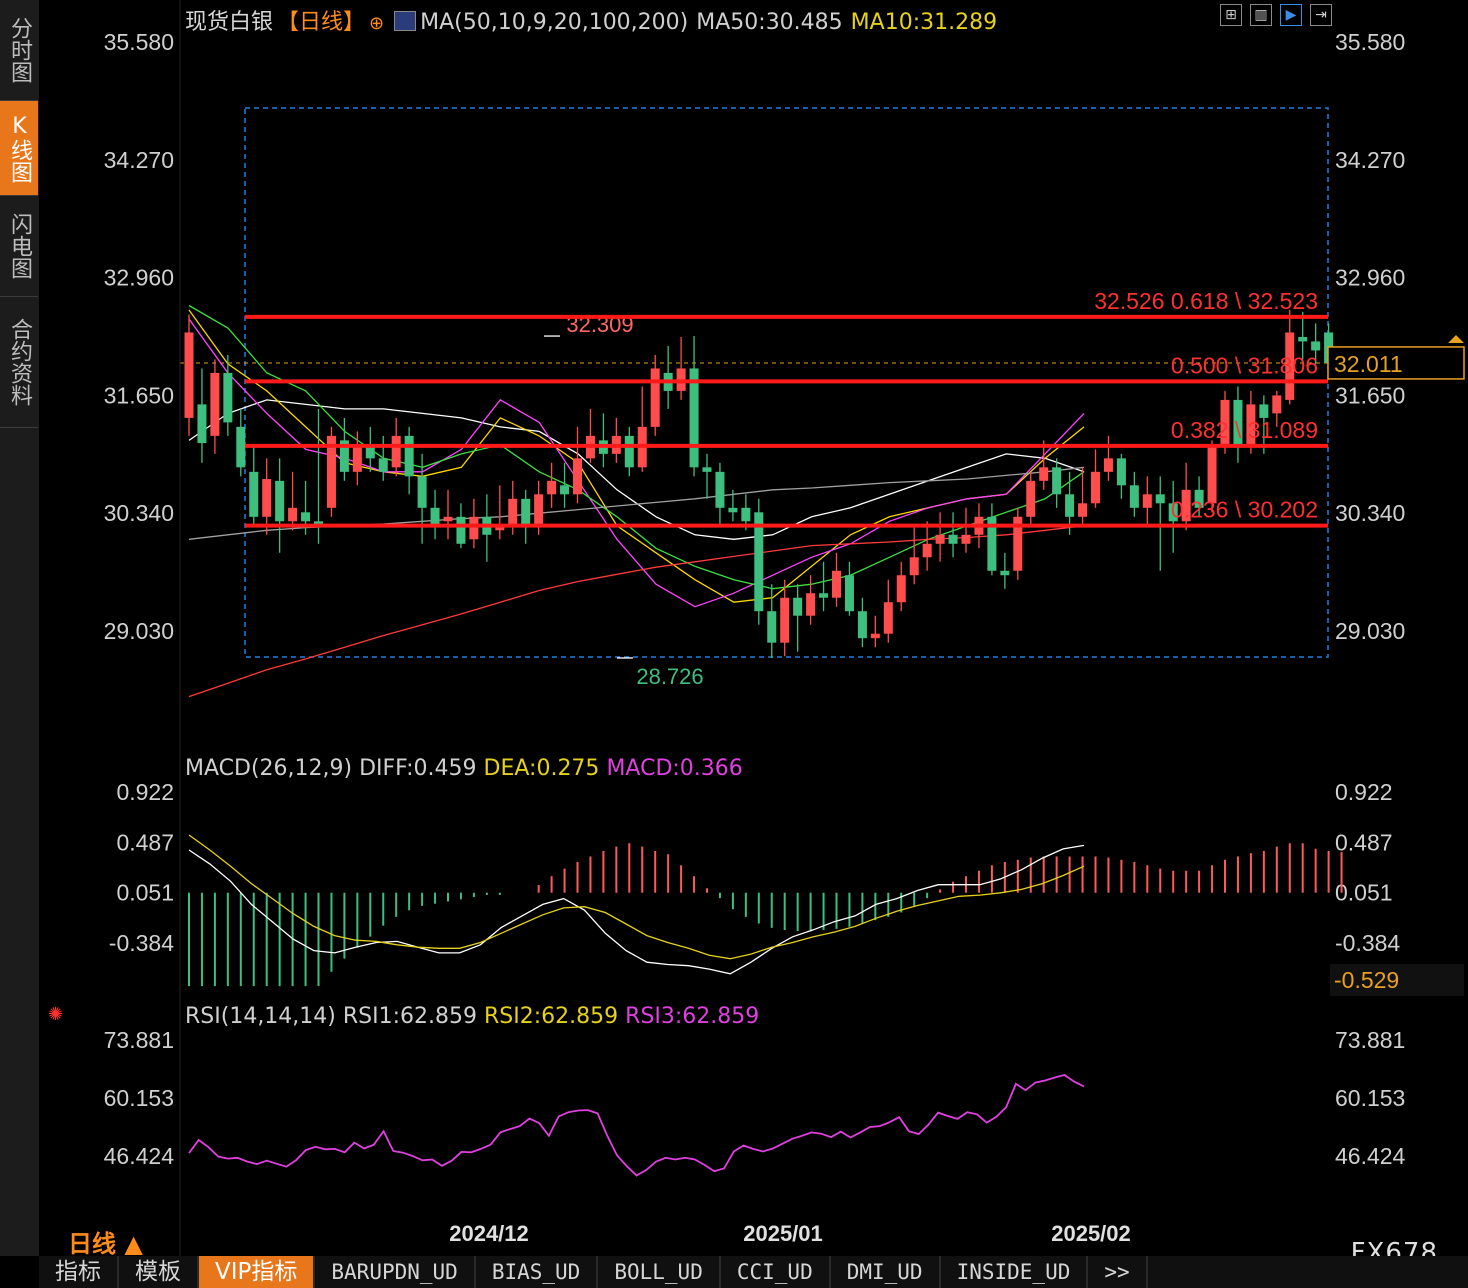 This screenshot has width=1468, height=1288. I want to click on x-axis-label: 2025/02, so click(1091, 1233).